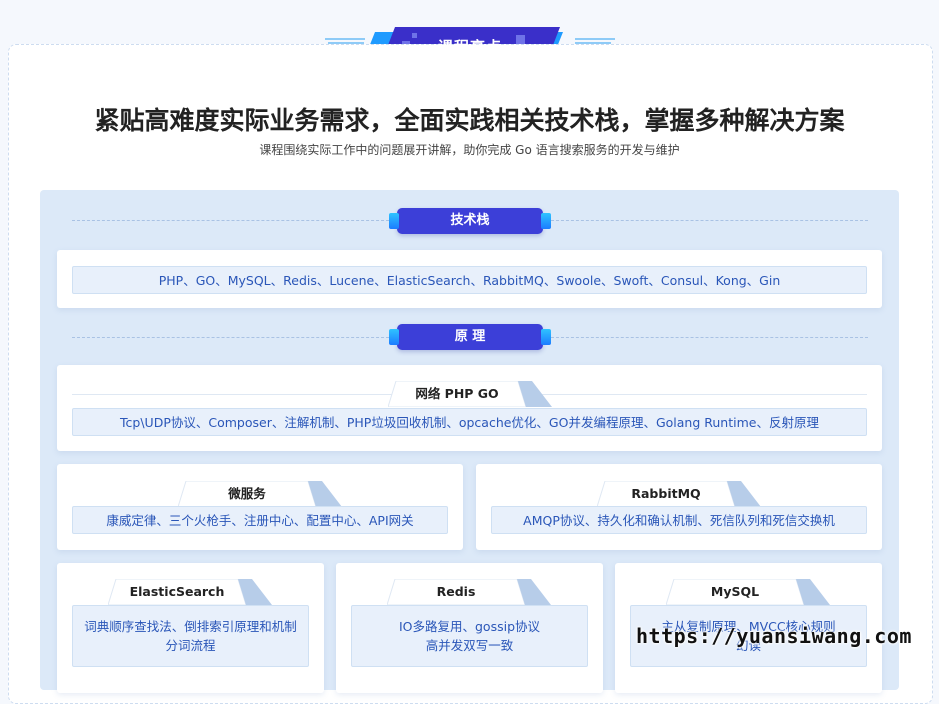 The image size is (939, 704). Describe the element at coordinates (190, 636) in the screenshot. I see `elasticsearch-content: 词典顺序查找法、倒排索引原理和机制 分词流程` at that location.